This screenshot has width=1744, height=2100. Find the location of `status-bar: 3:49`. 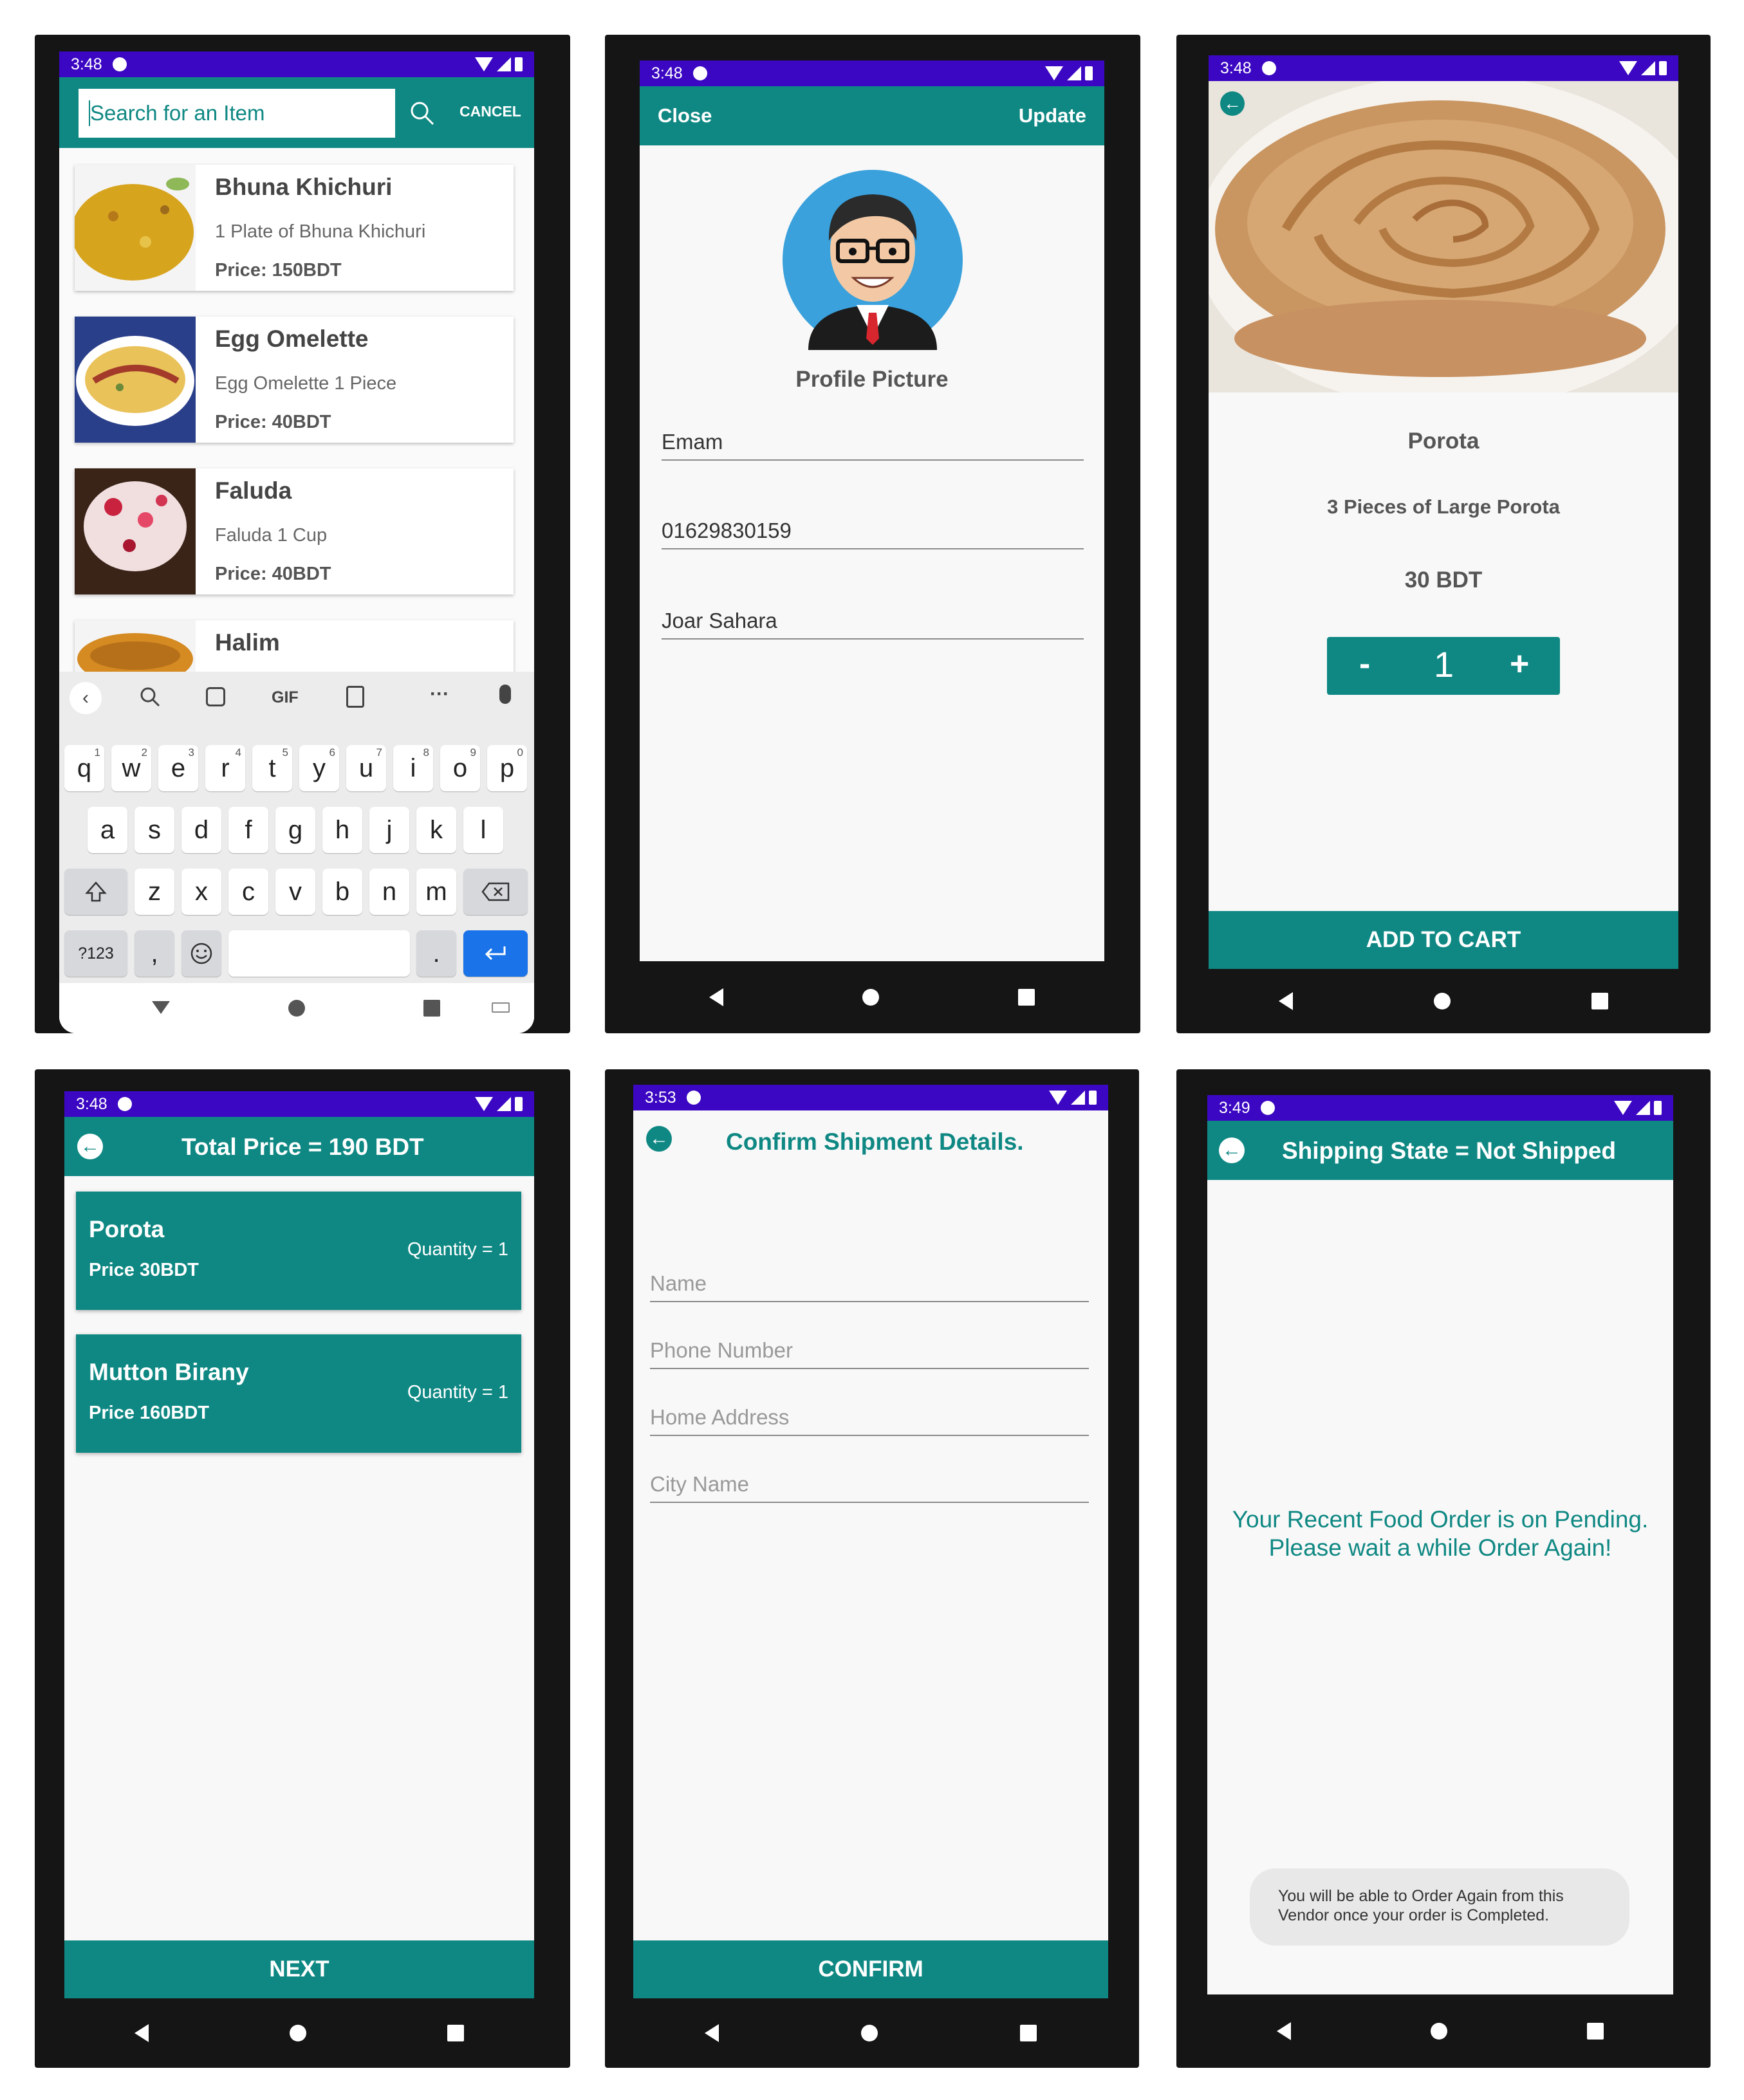

status-bar: 3:49 is located at coordinates (1440, 1108).